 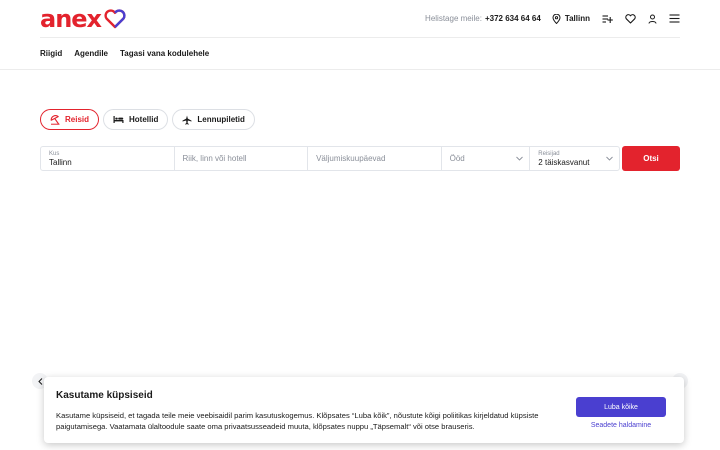 What do you see at coordinates (549, 153) in the screenshot?
I see `travellers-label: Reisijad` at bounding box center [549, 153].